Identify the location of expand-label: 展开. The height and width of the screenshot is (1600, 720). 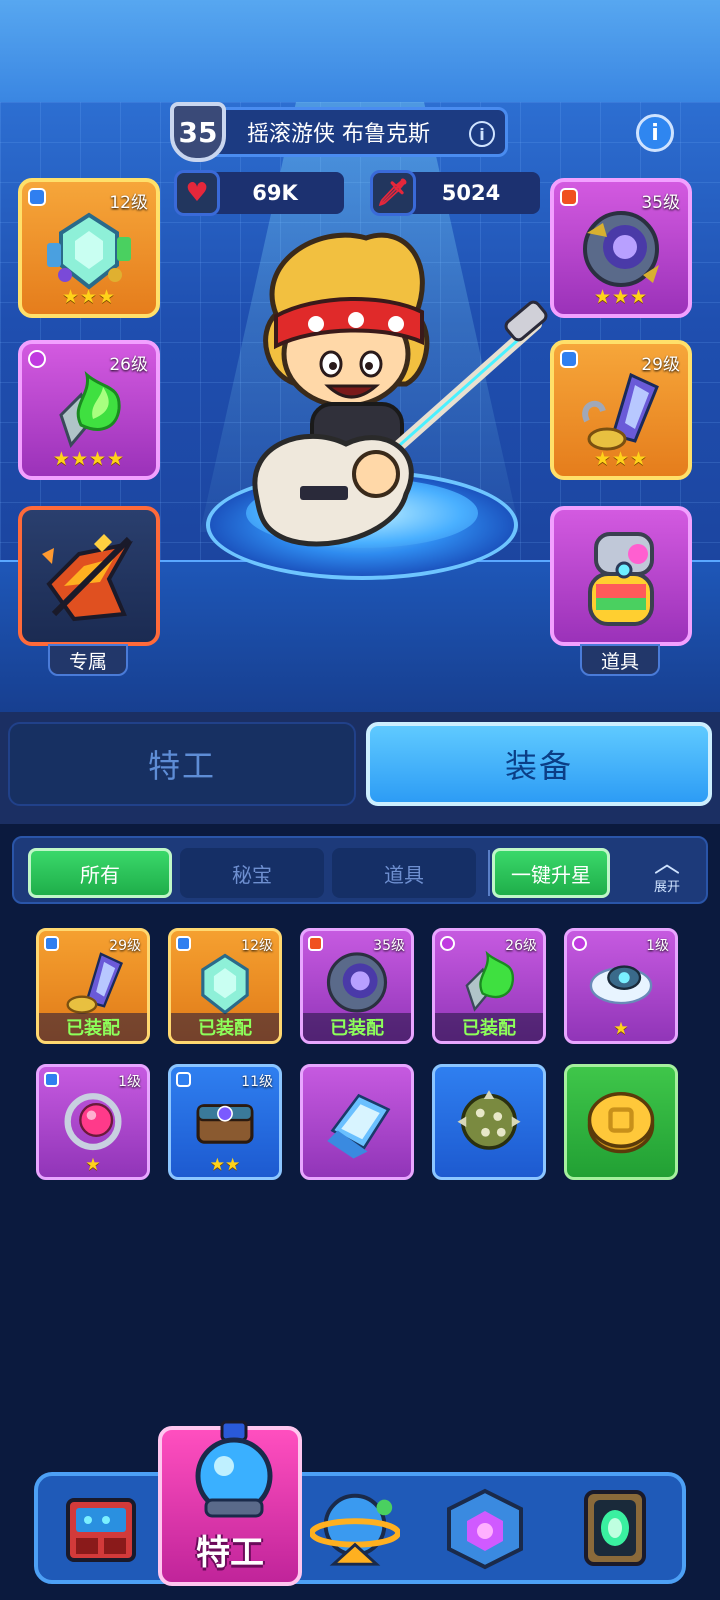
(666, 887).